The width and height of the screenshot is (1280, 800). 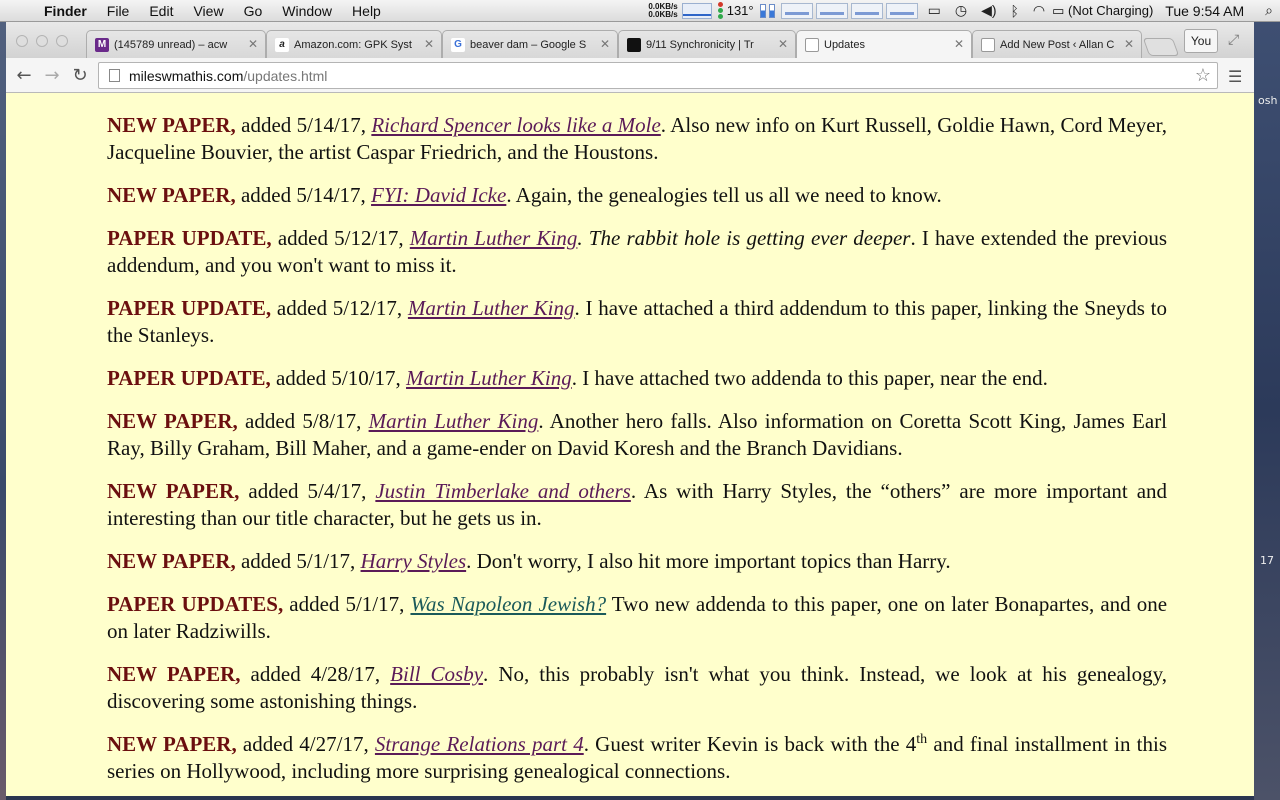 I want to click on paper-link: FYI: David Icke, so click(x=438, y=195).